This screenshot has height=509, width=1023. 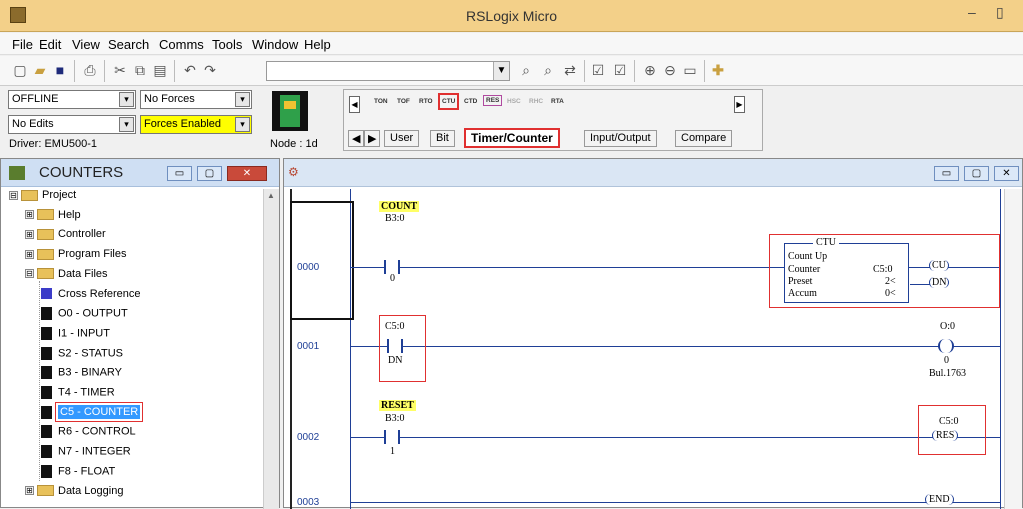 What do you see at coordinates (1000, 12) in the screenshot?
I see `restore-button: ▯` at bounding box center [1000, 12].